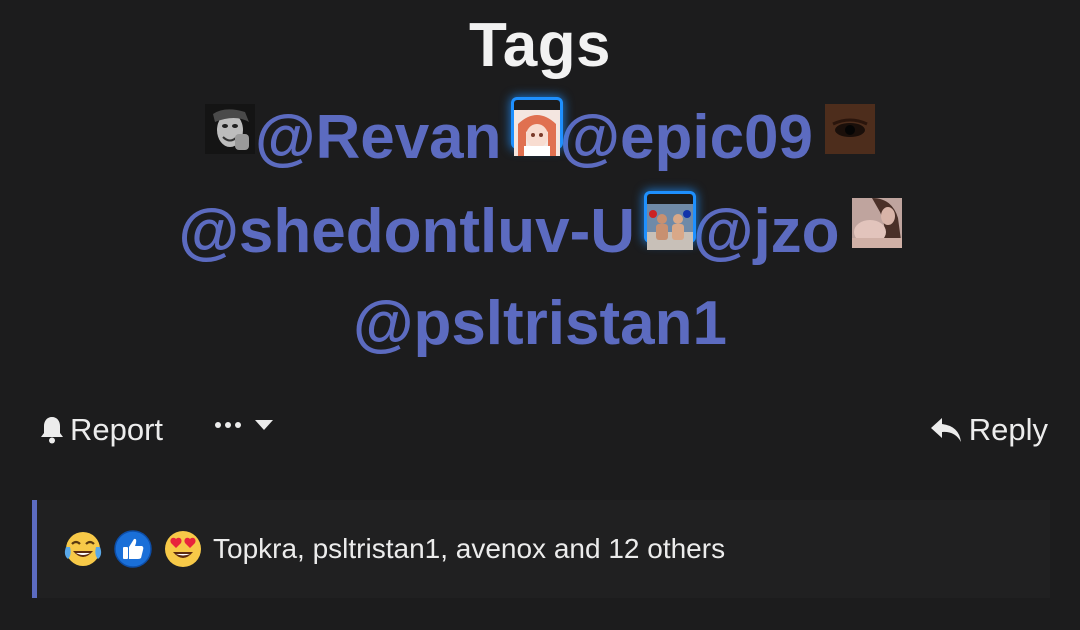  I want to click on reply-arrow-icon, so click(945, 430).